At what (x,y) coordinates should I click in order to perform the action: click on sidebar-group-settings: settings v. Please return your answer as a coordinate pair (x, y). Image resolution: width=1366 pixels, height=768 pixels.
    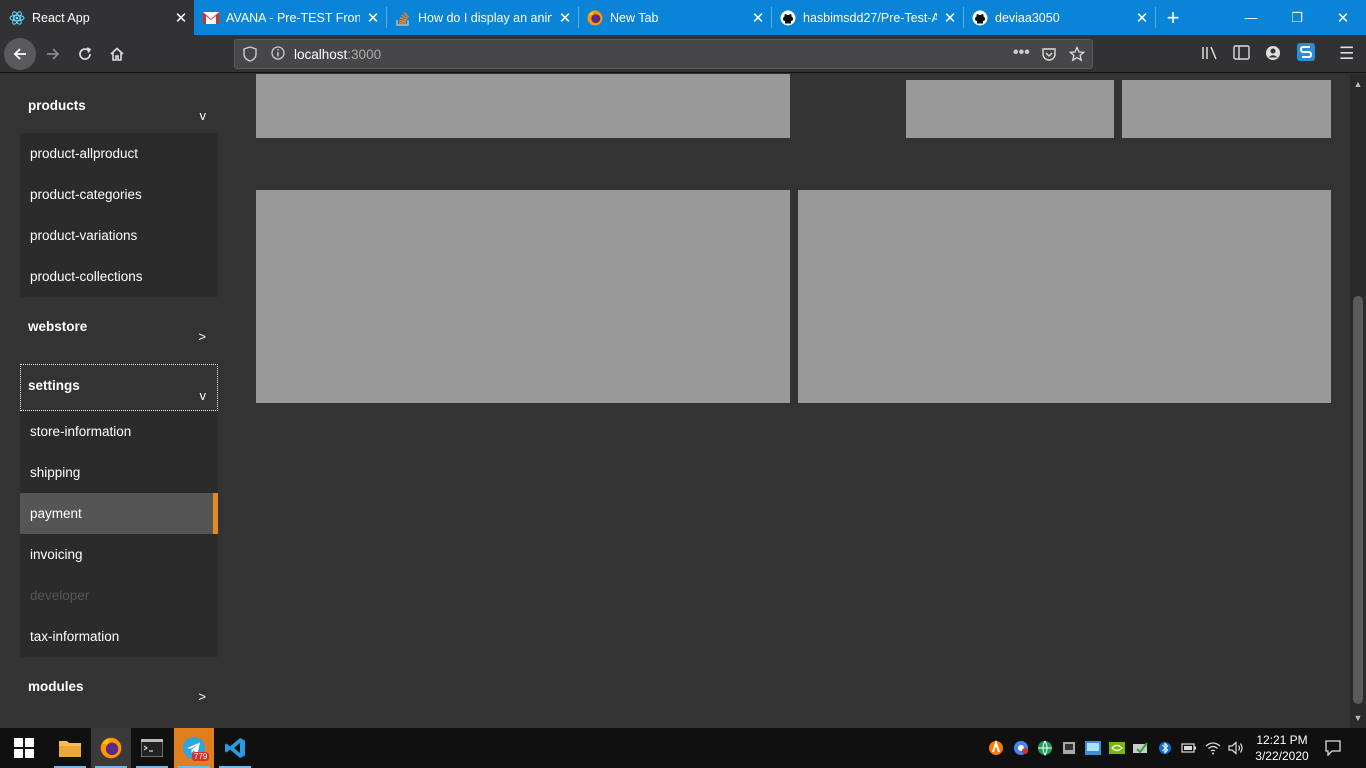
    Looking at the image, I should click on (119, 387).